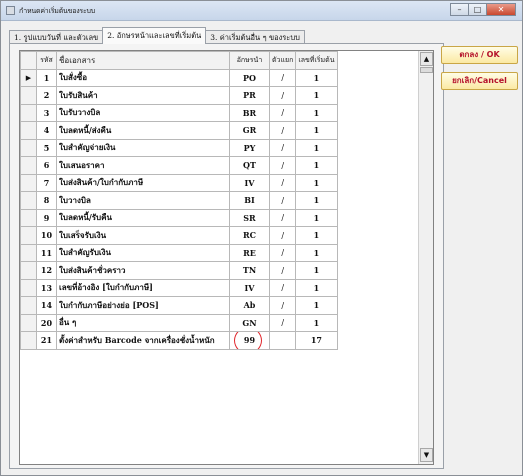 Image resolution: width=523 pixels, height=476 pixels. What do you see at coordinates (459, 9) in the screenshot?
I see `minimize-button: –` at bounding box center [459, 9].